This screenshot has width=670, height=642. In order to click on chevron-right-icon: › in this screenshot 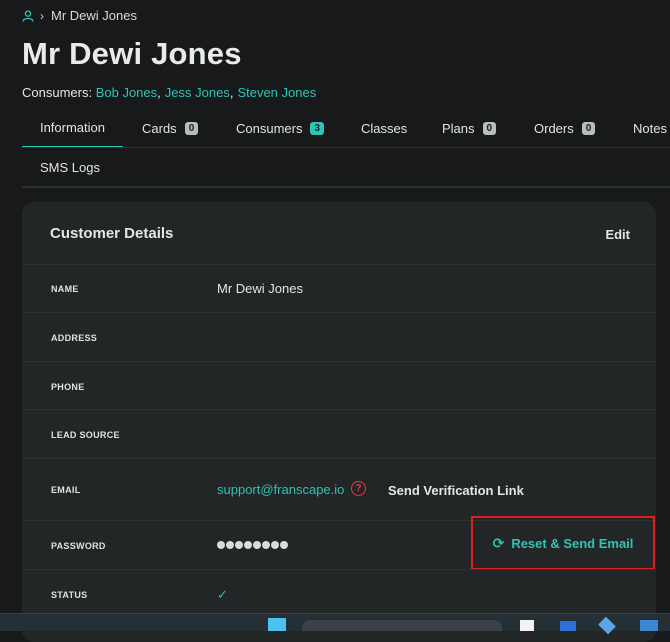, I will do `click(42, 15)`.